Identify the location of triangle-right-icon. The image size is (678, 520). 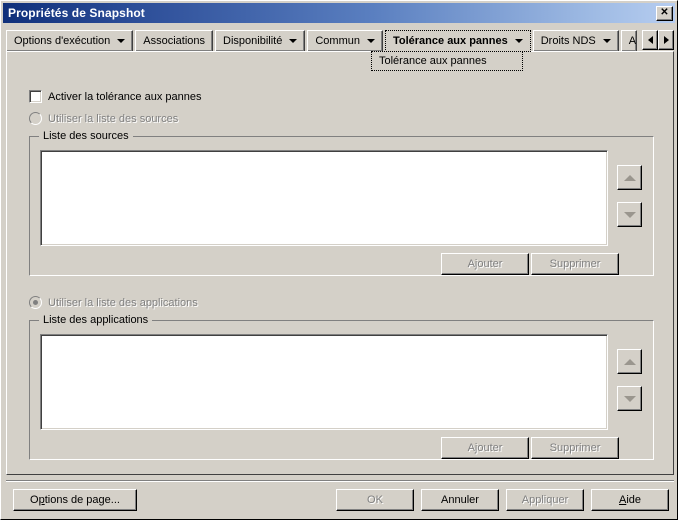
(666, 40).